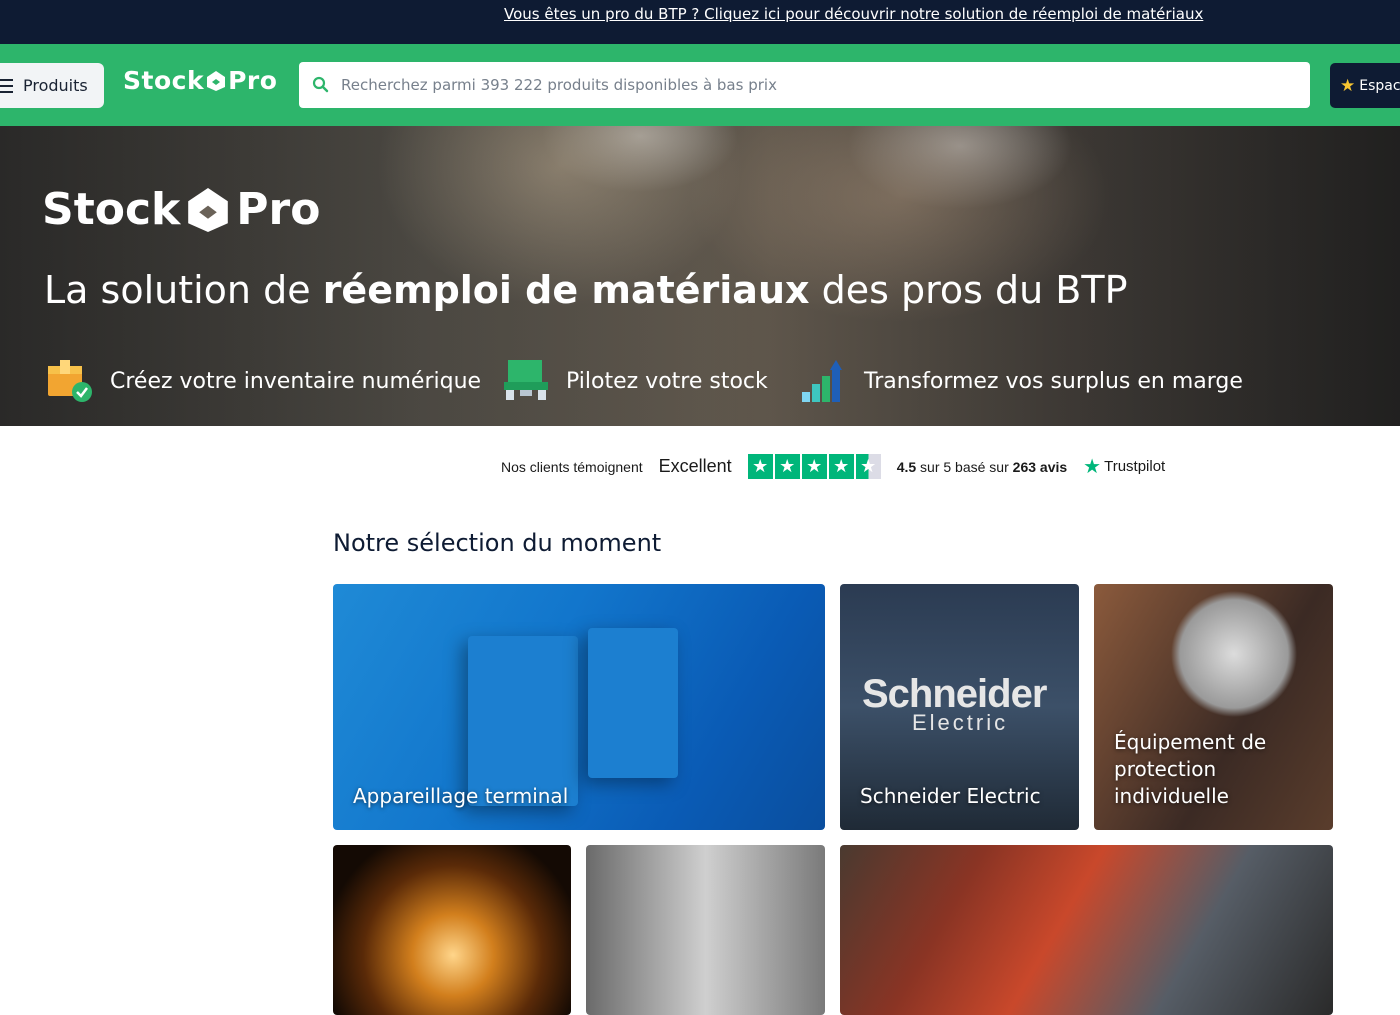 This screenshot has height=1015, width=1400. I want to click on socket-image, so click(523, 721).